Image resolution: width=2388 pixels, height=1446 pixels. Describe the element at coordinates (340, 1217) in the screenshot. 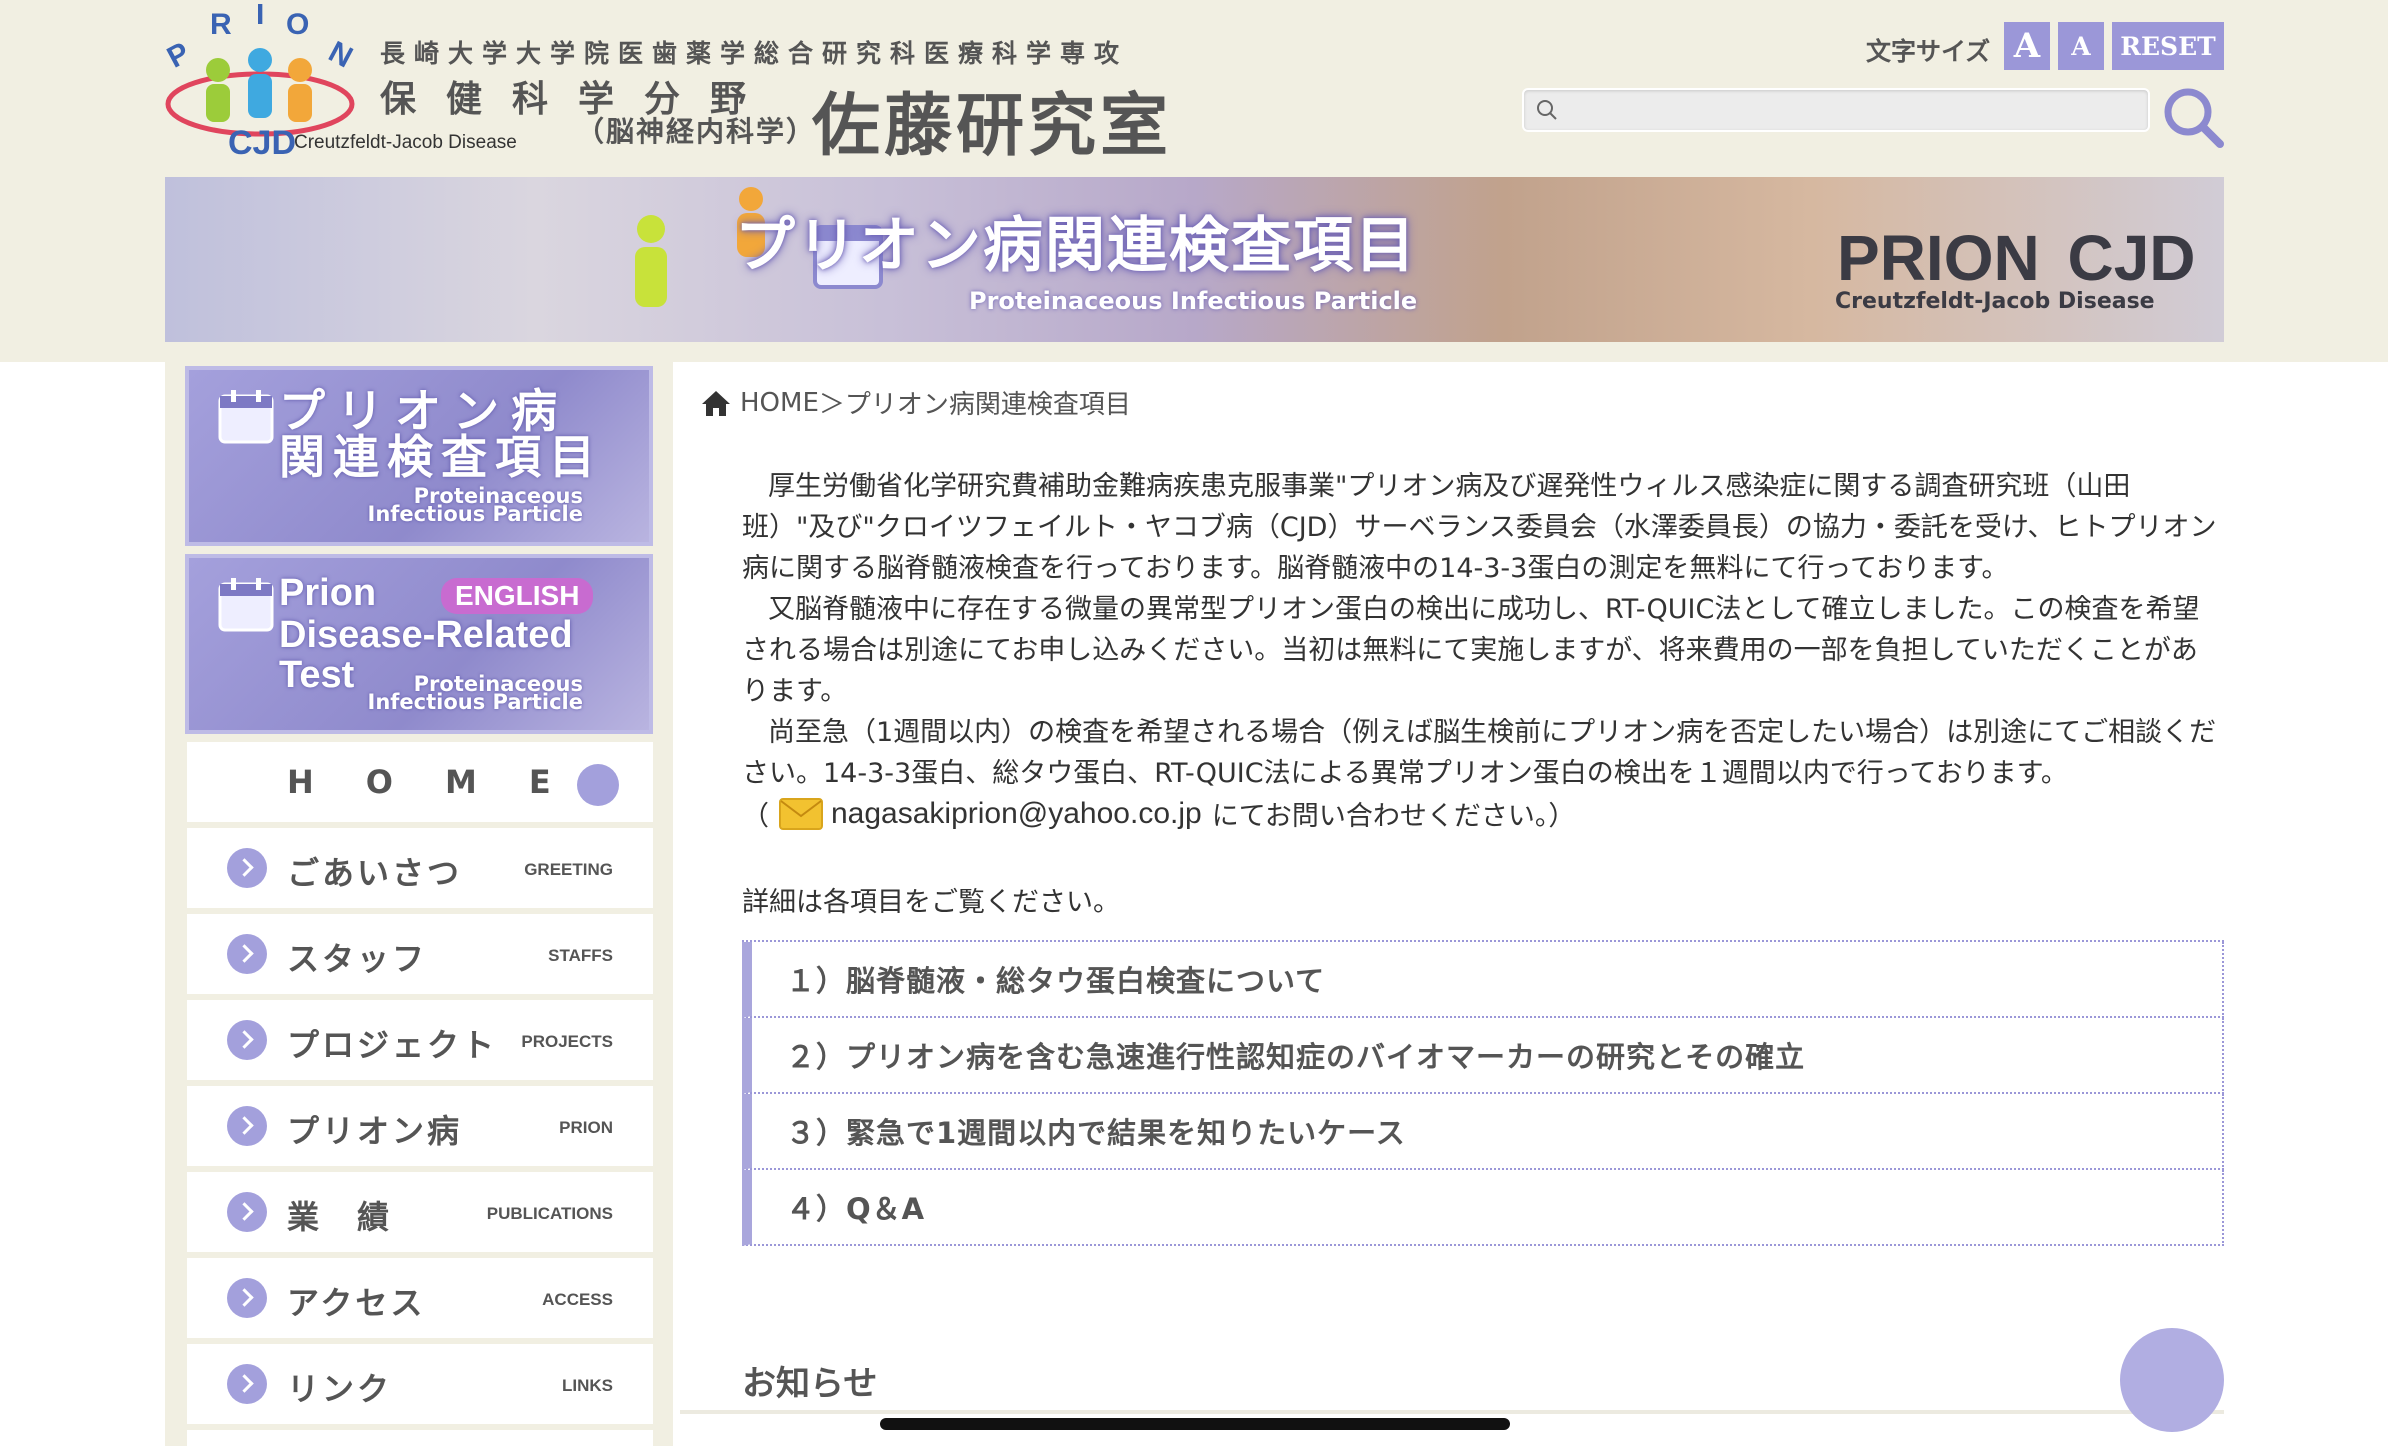

I see `sidebar-item-label: 業 績` at that location.